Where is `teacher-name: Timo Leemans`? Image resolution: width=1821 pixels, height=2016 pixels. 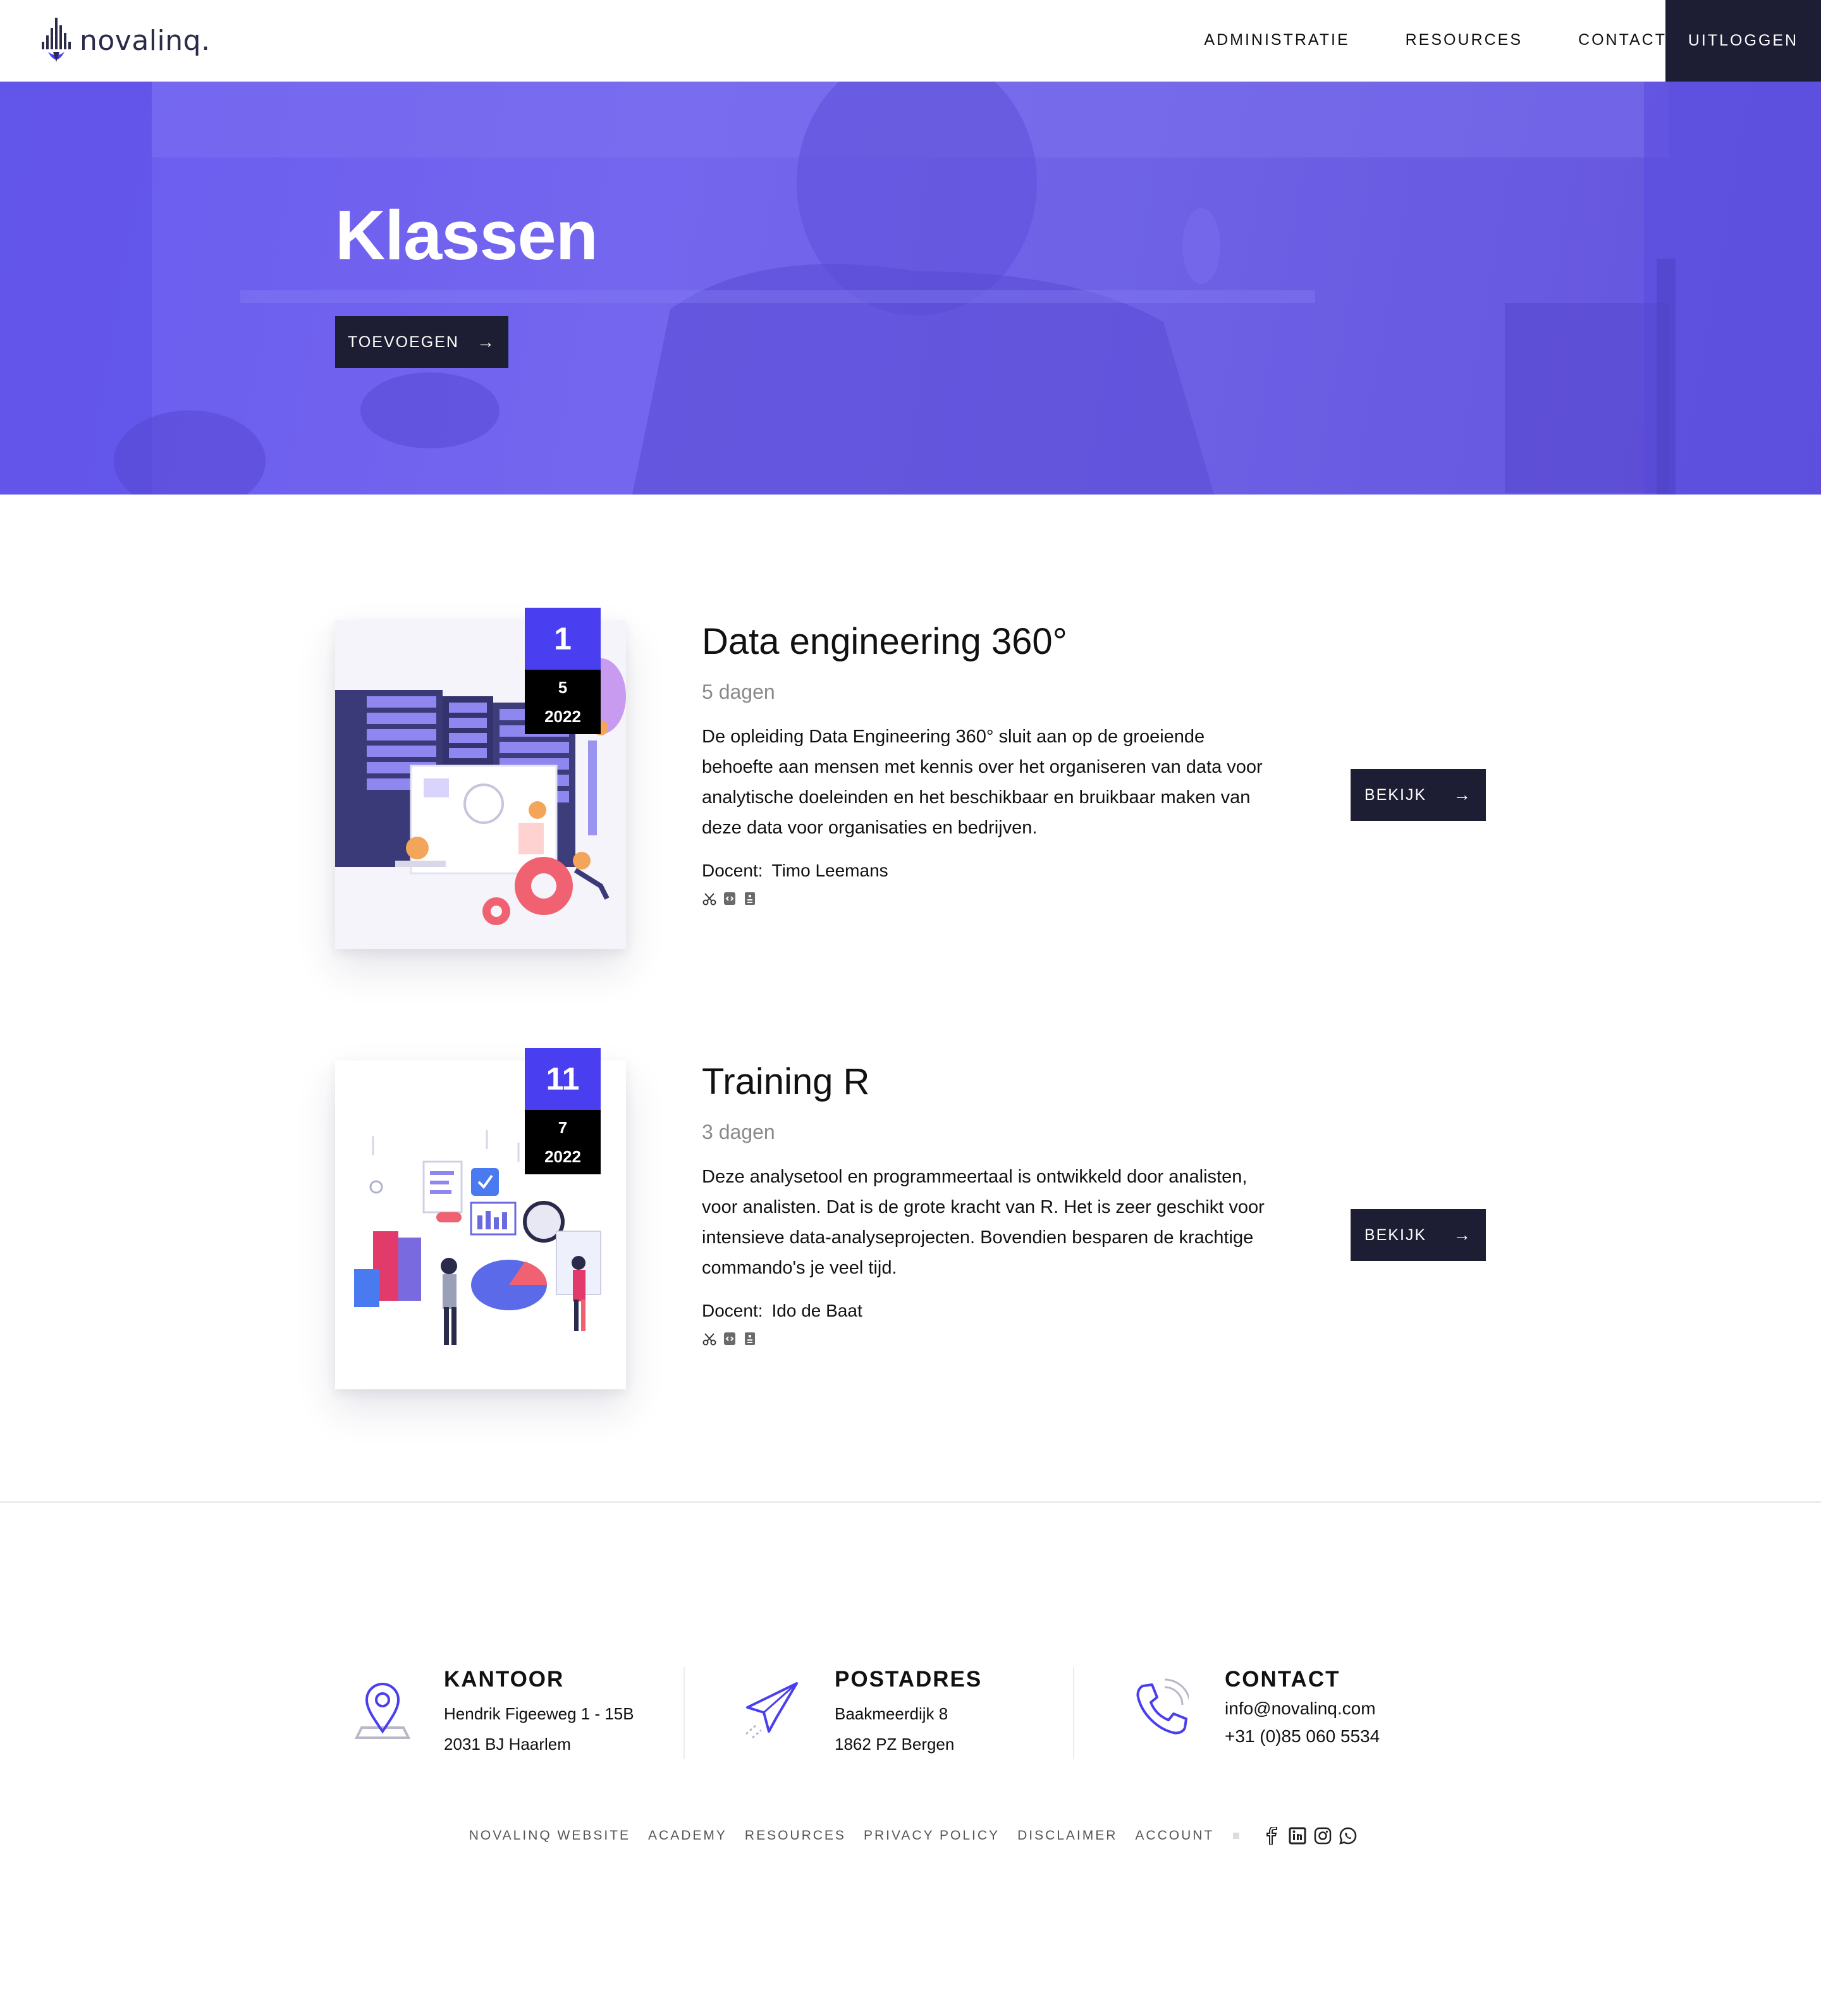 teacher-name: Timo Leemans is located at coordinates (829, 870).